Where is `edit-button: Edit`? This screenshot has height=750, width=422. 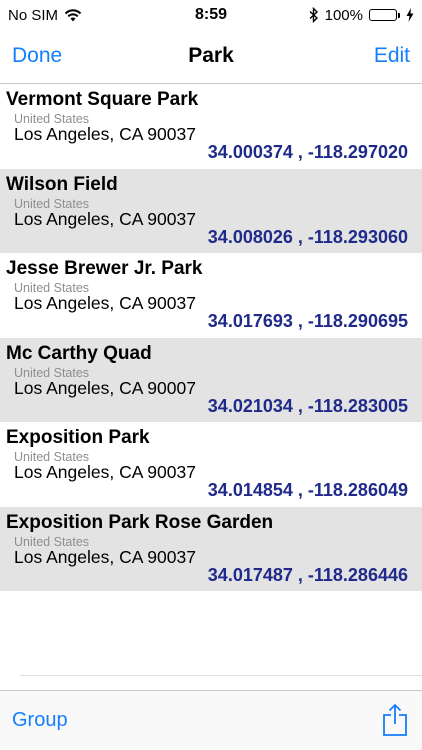
edit-button: Edit is located at coordinates (392, 56).